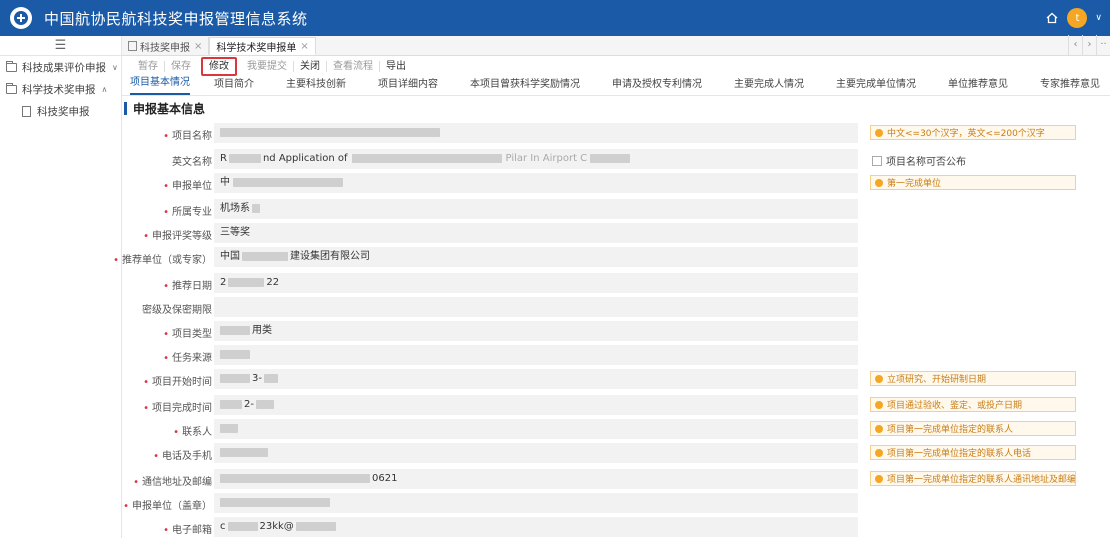 The height and width of the screenshot is (538, 1110). I want to click on tab-summary: 项目简介, so click(234, 85).